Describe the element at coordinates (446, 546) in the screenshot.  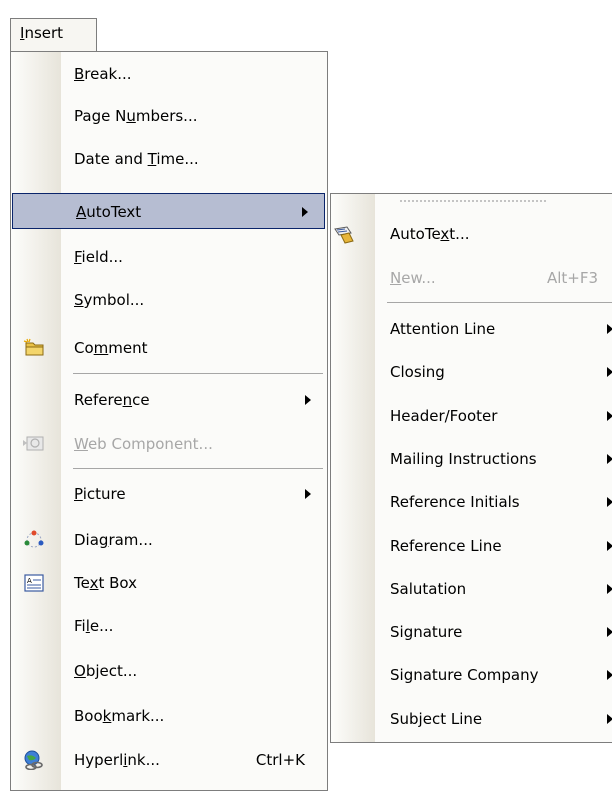
I see `menu-item-label: Reference Line` at that location.